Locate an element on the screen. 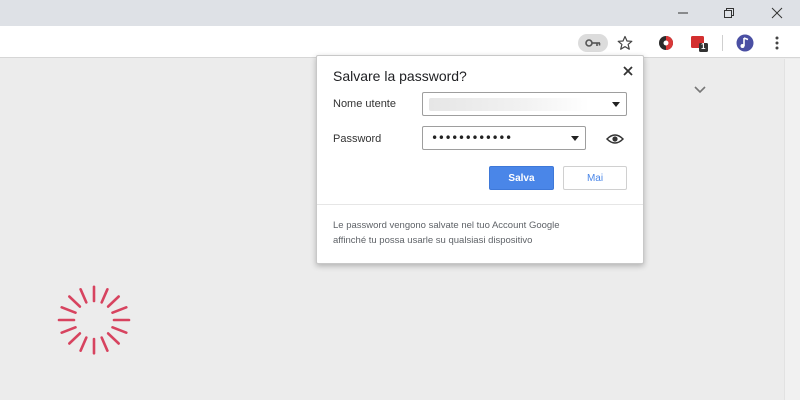 This screenshot has width=800, height=400. chrome-menu-button is located at coordinates (777, 43).